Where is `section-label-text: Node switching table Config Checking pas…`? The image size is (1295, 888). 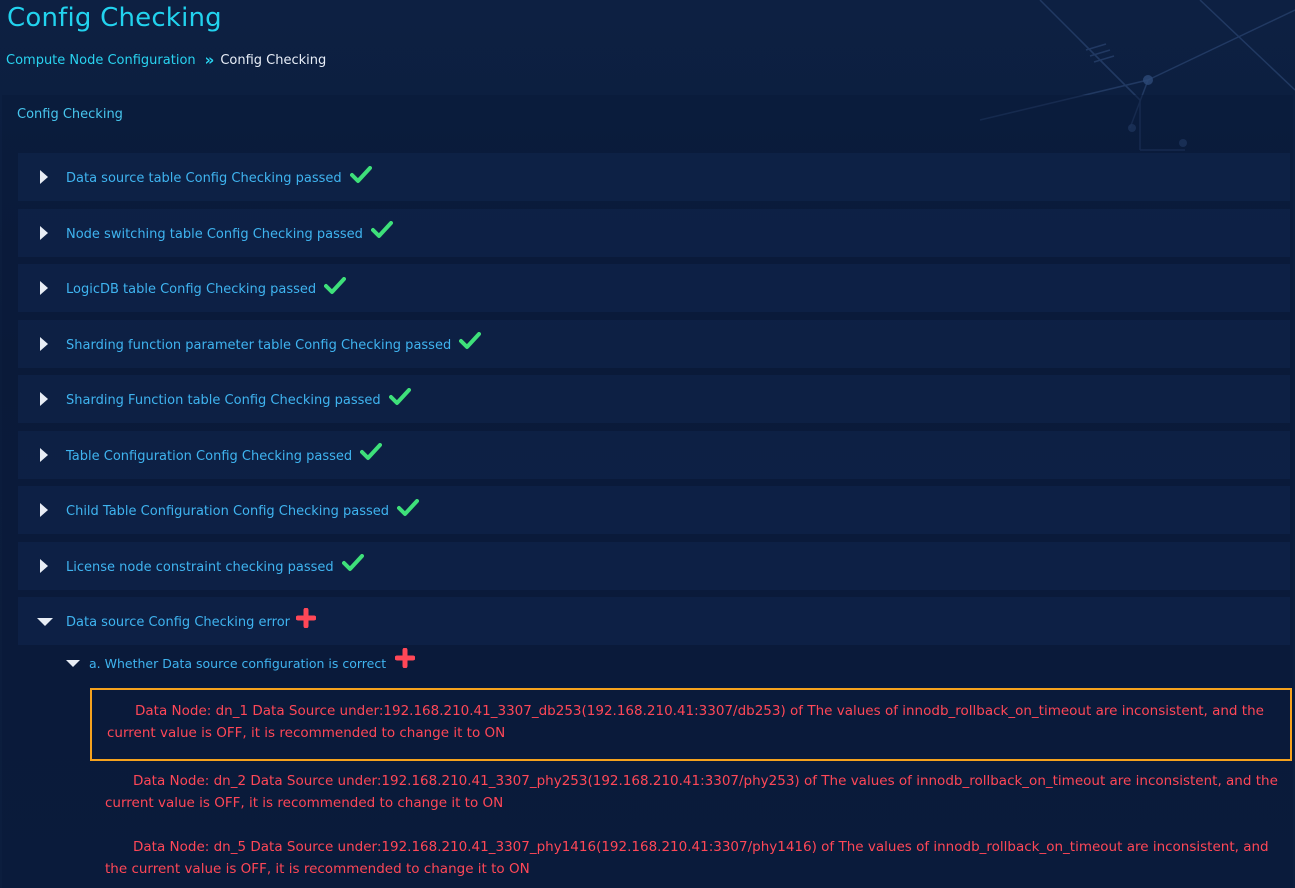 section-label-text: Node switching table Config Checking pas… is located at coordinates (214, 234).